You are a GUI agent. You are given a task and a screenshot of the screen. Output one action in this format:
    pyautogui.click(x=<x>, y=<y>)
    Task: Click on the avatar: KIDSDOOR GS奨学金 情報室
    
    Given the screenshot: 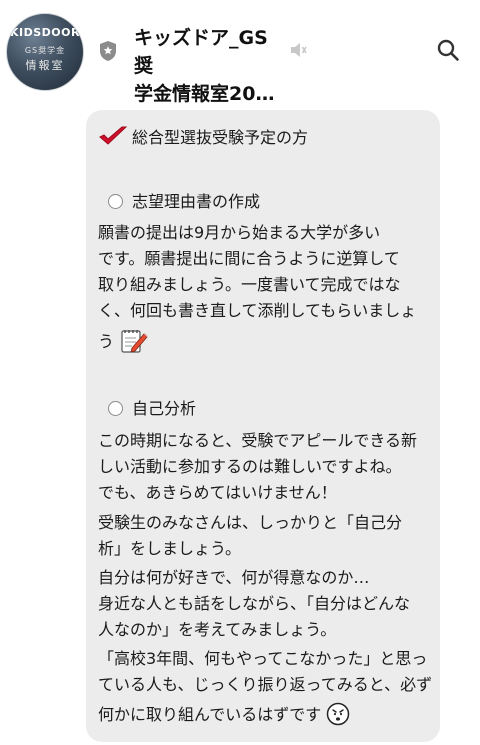 What is the action you would take?
    pyautogui.click(x=45, y=52)
    